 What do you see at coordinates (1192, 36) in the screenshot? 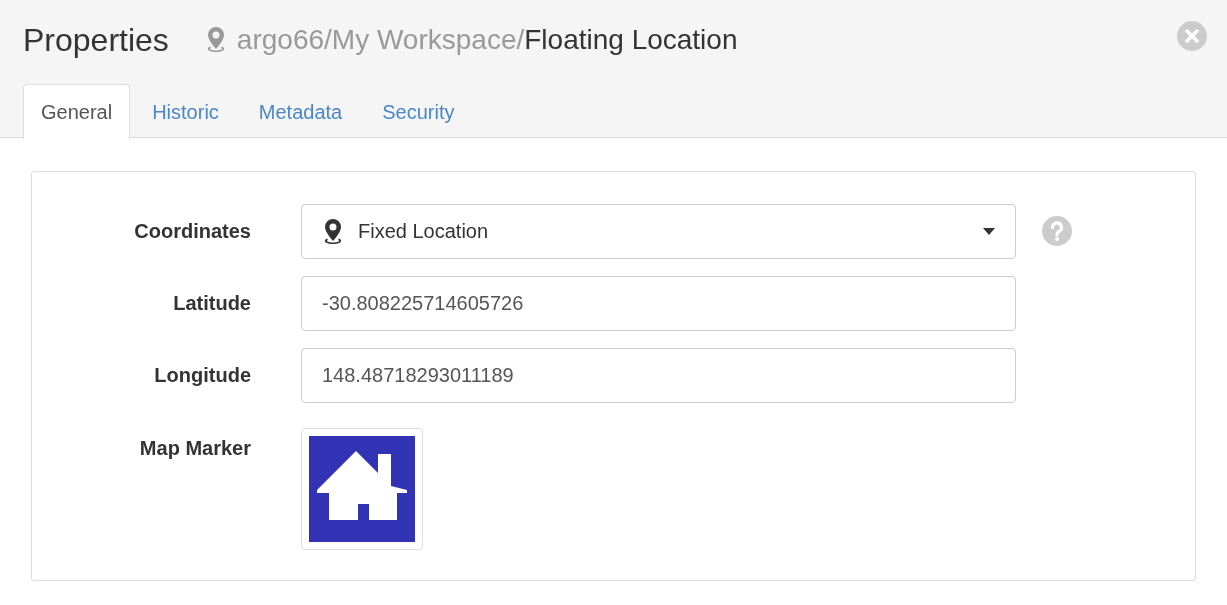
I see `close-icon` at bounding box center [1192, 36].